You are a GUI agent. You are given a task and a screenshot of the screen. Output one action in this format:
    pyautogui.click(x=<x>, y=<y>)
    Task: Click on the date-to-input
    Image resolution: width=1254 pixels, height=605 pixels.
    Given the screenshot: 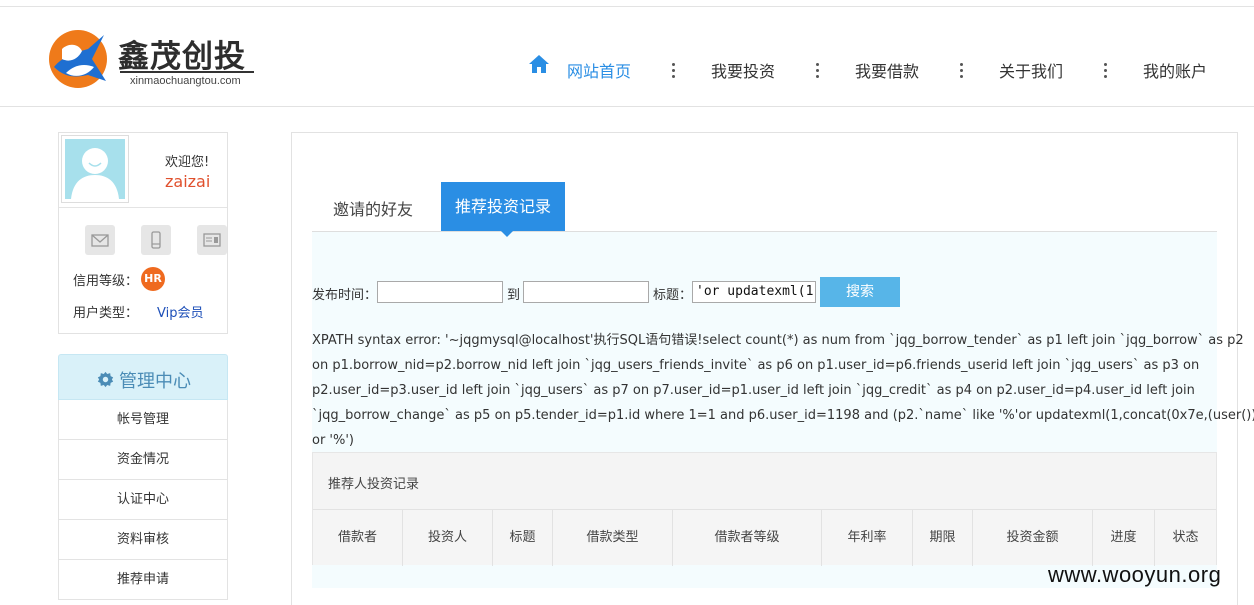 What is the action you would take?
    pyautogui.click(x=586, y=292)
    